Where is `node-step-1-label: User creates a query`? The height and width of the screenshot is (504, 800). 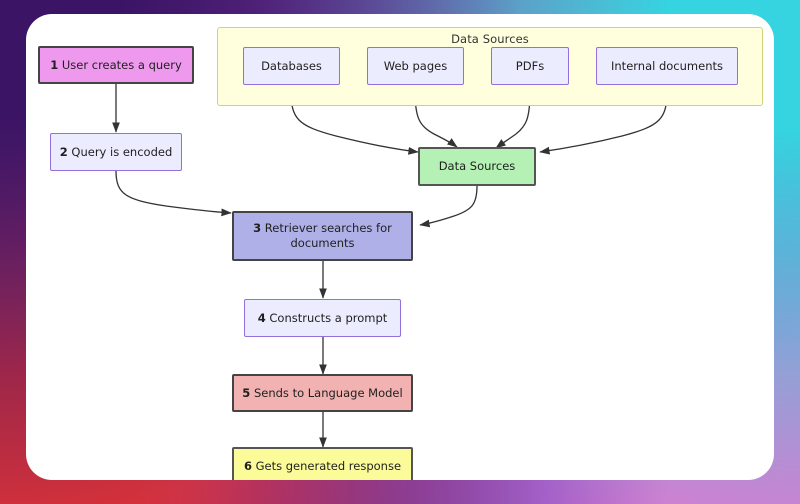 node-step-1-label: User creates a query is located at coordinates (120, 64).